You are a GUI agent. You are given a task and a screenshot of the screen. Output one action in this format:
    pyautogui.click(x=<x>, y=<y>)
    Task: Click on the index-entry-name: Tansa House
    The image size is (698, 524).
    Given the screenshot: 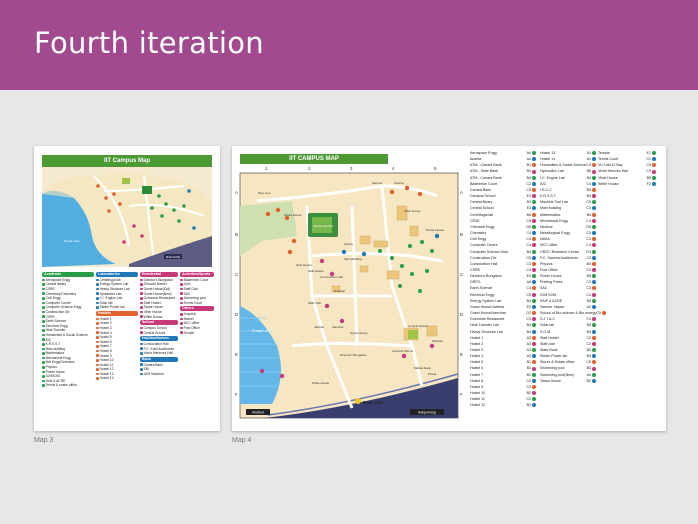 What is the action you would take?
    pyautogui.click(x=550, y=380)
    